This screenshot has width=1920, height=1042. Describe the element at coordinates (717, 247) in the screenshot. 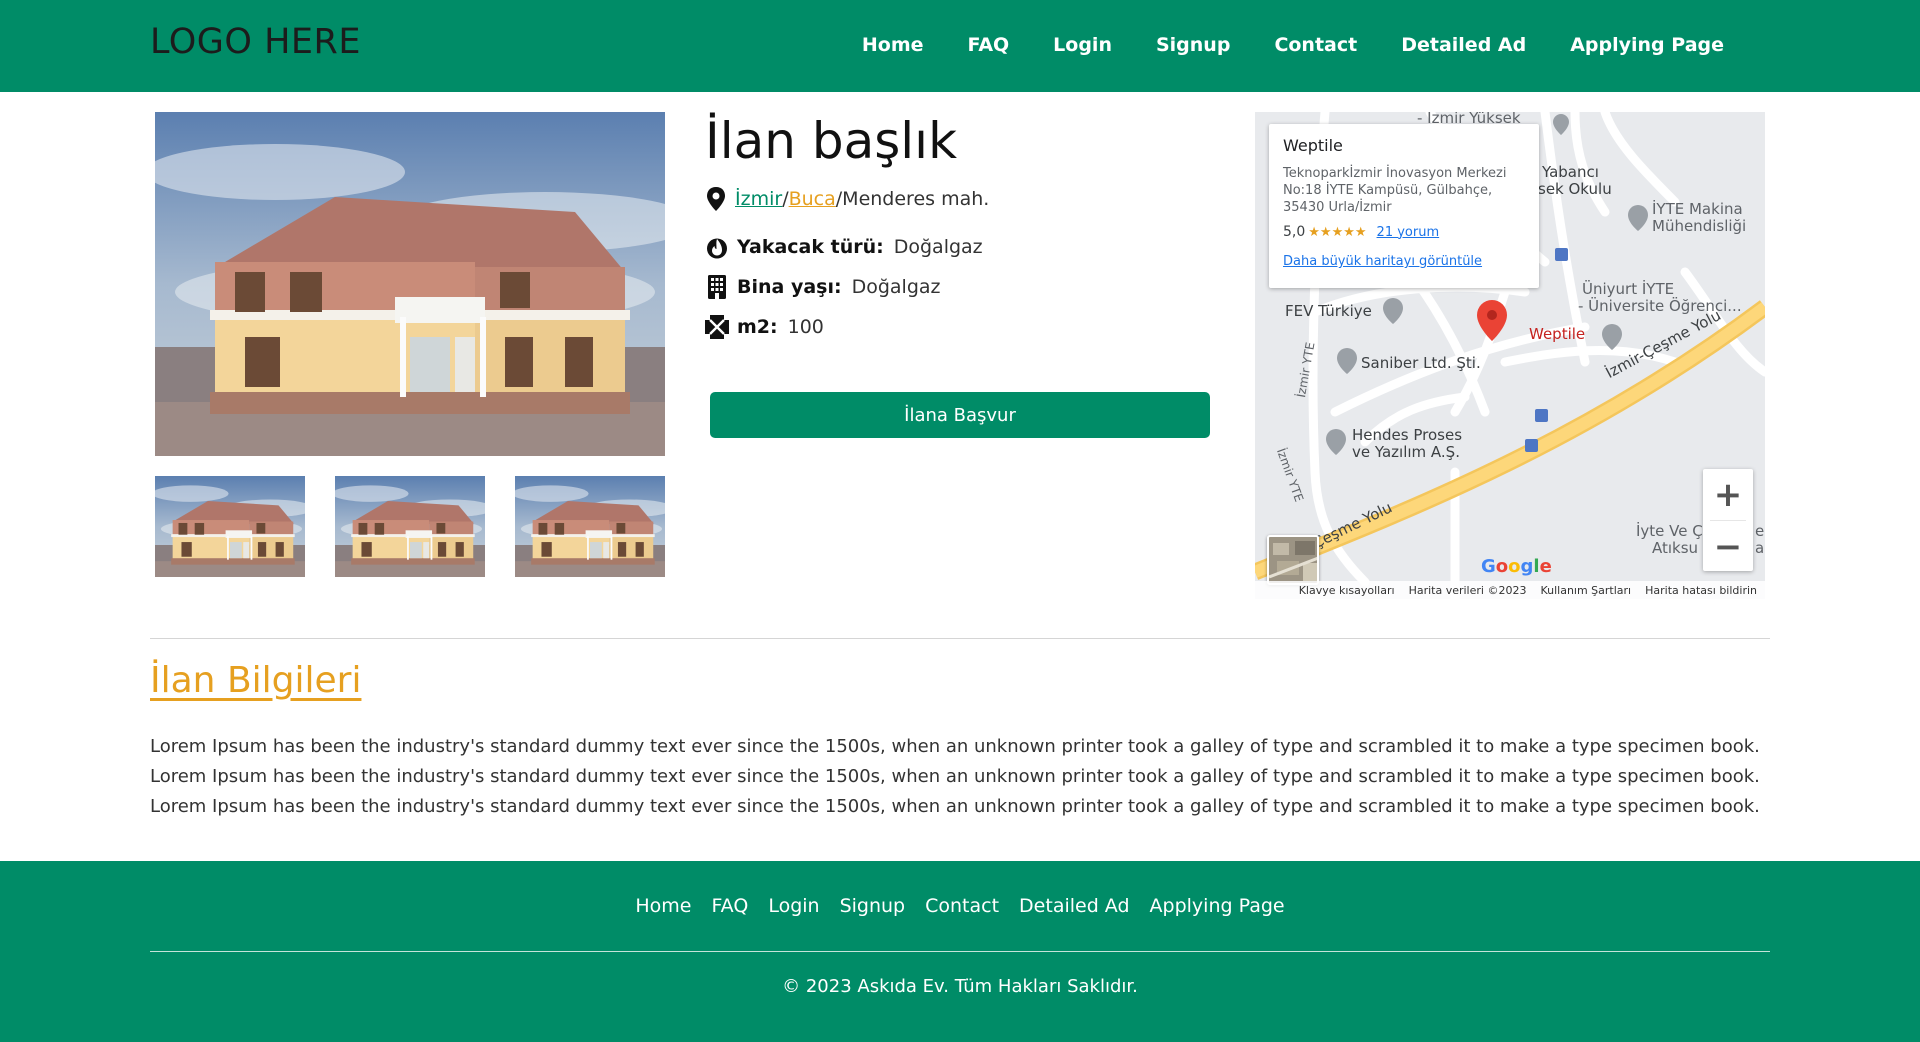

I see `fire-icon` at that location.